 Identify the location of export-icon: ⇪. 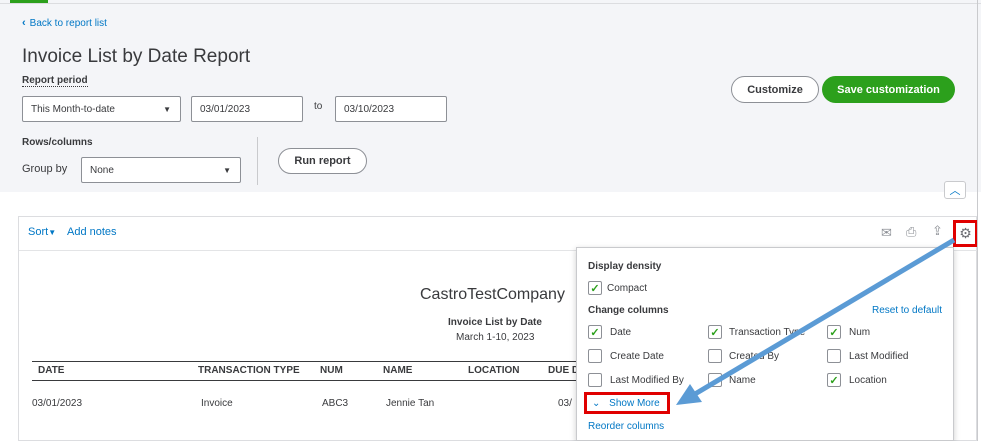
(937, 231).